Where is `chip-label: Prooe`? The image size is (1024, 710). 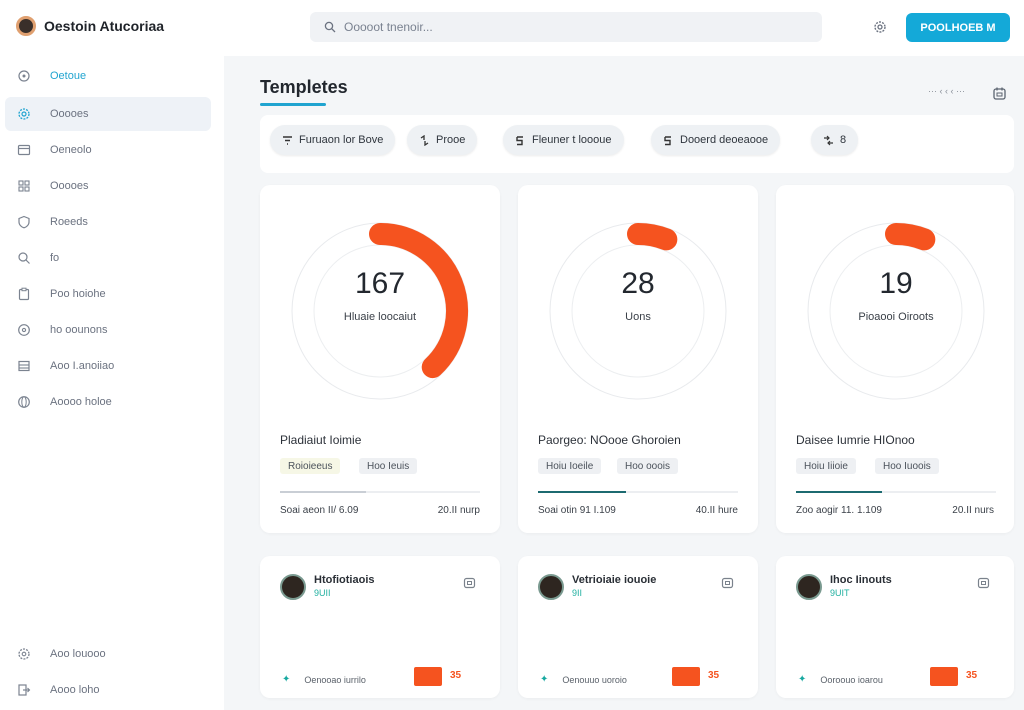 chip-label: Prooe is located at coordinates (451, 140).